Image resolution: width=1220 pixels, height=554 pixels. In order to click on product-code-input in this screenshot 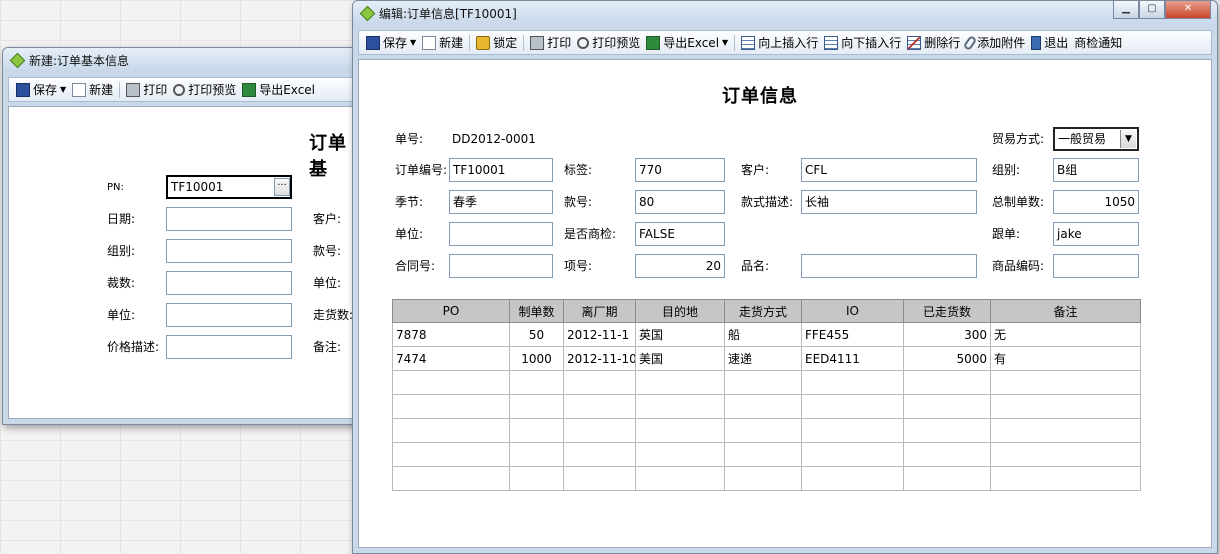, I will do `click(1096, 266)`.